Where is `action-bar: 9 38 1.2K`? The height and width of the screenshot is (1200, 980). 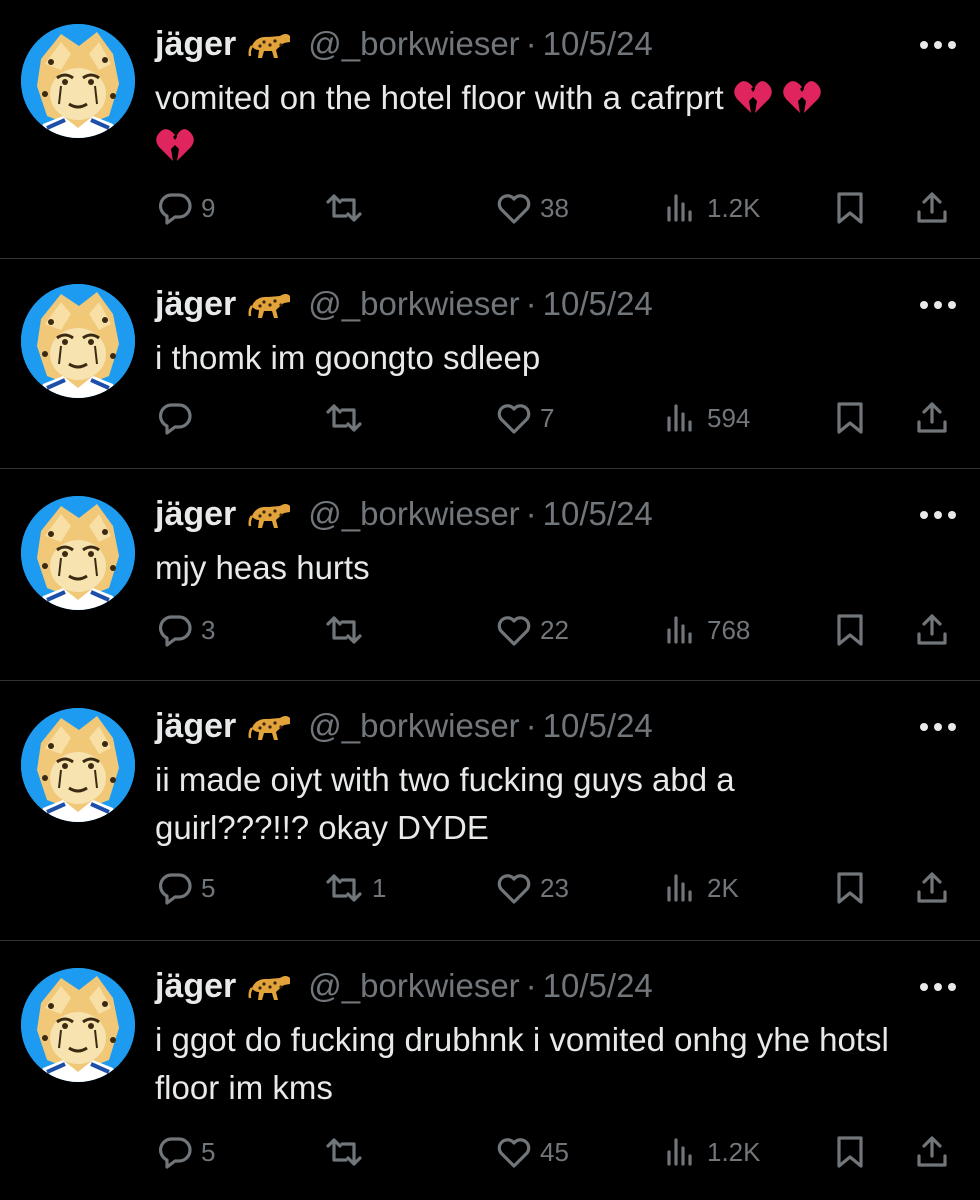 action-bar: 9 38 1.2K is located at coordinates (490, 208).